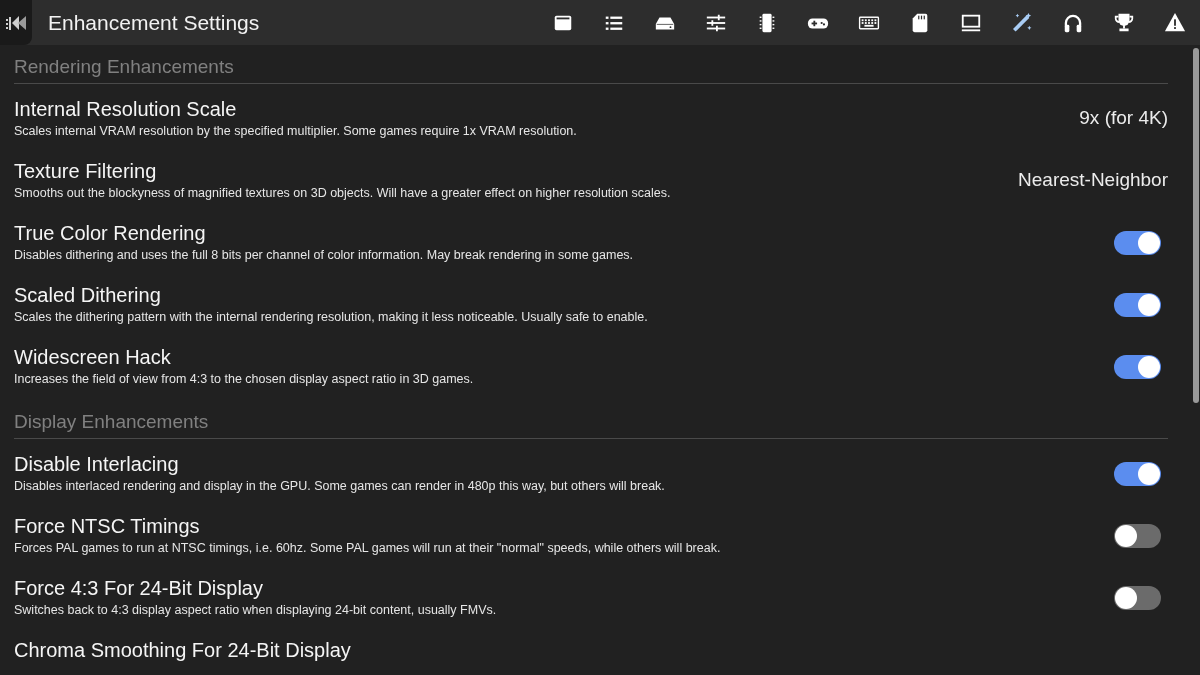 This screenshot has width=1200, height=675. I want to click on warning-icon, so click(1174, 22).